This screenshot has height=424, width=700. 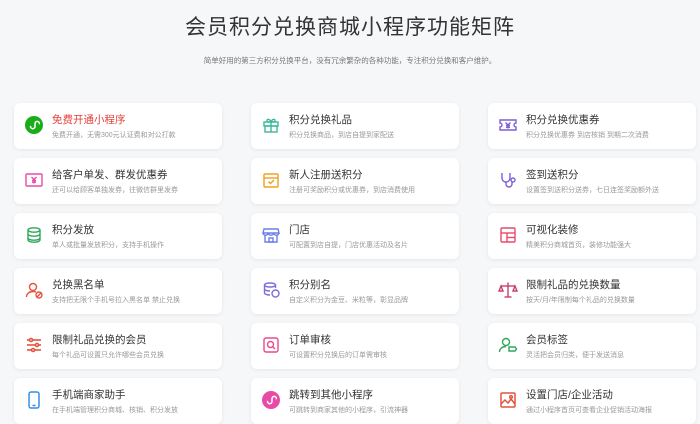 What do you see at coordinates (331, 395) in the screenshot?
I see `feature-title: 跳转到其他小程序` at bounding box center [331, 395].